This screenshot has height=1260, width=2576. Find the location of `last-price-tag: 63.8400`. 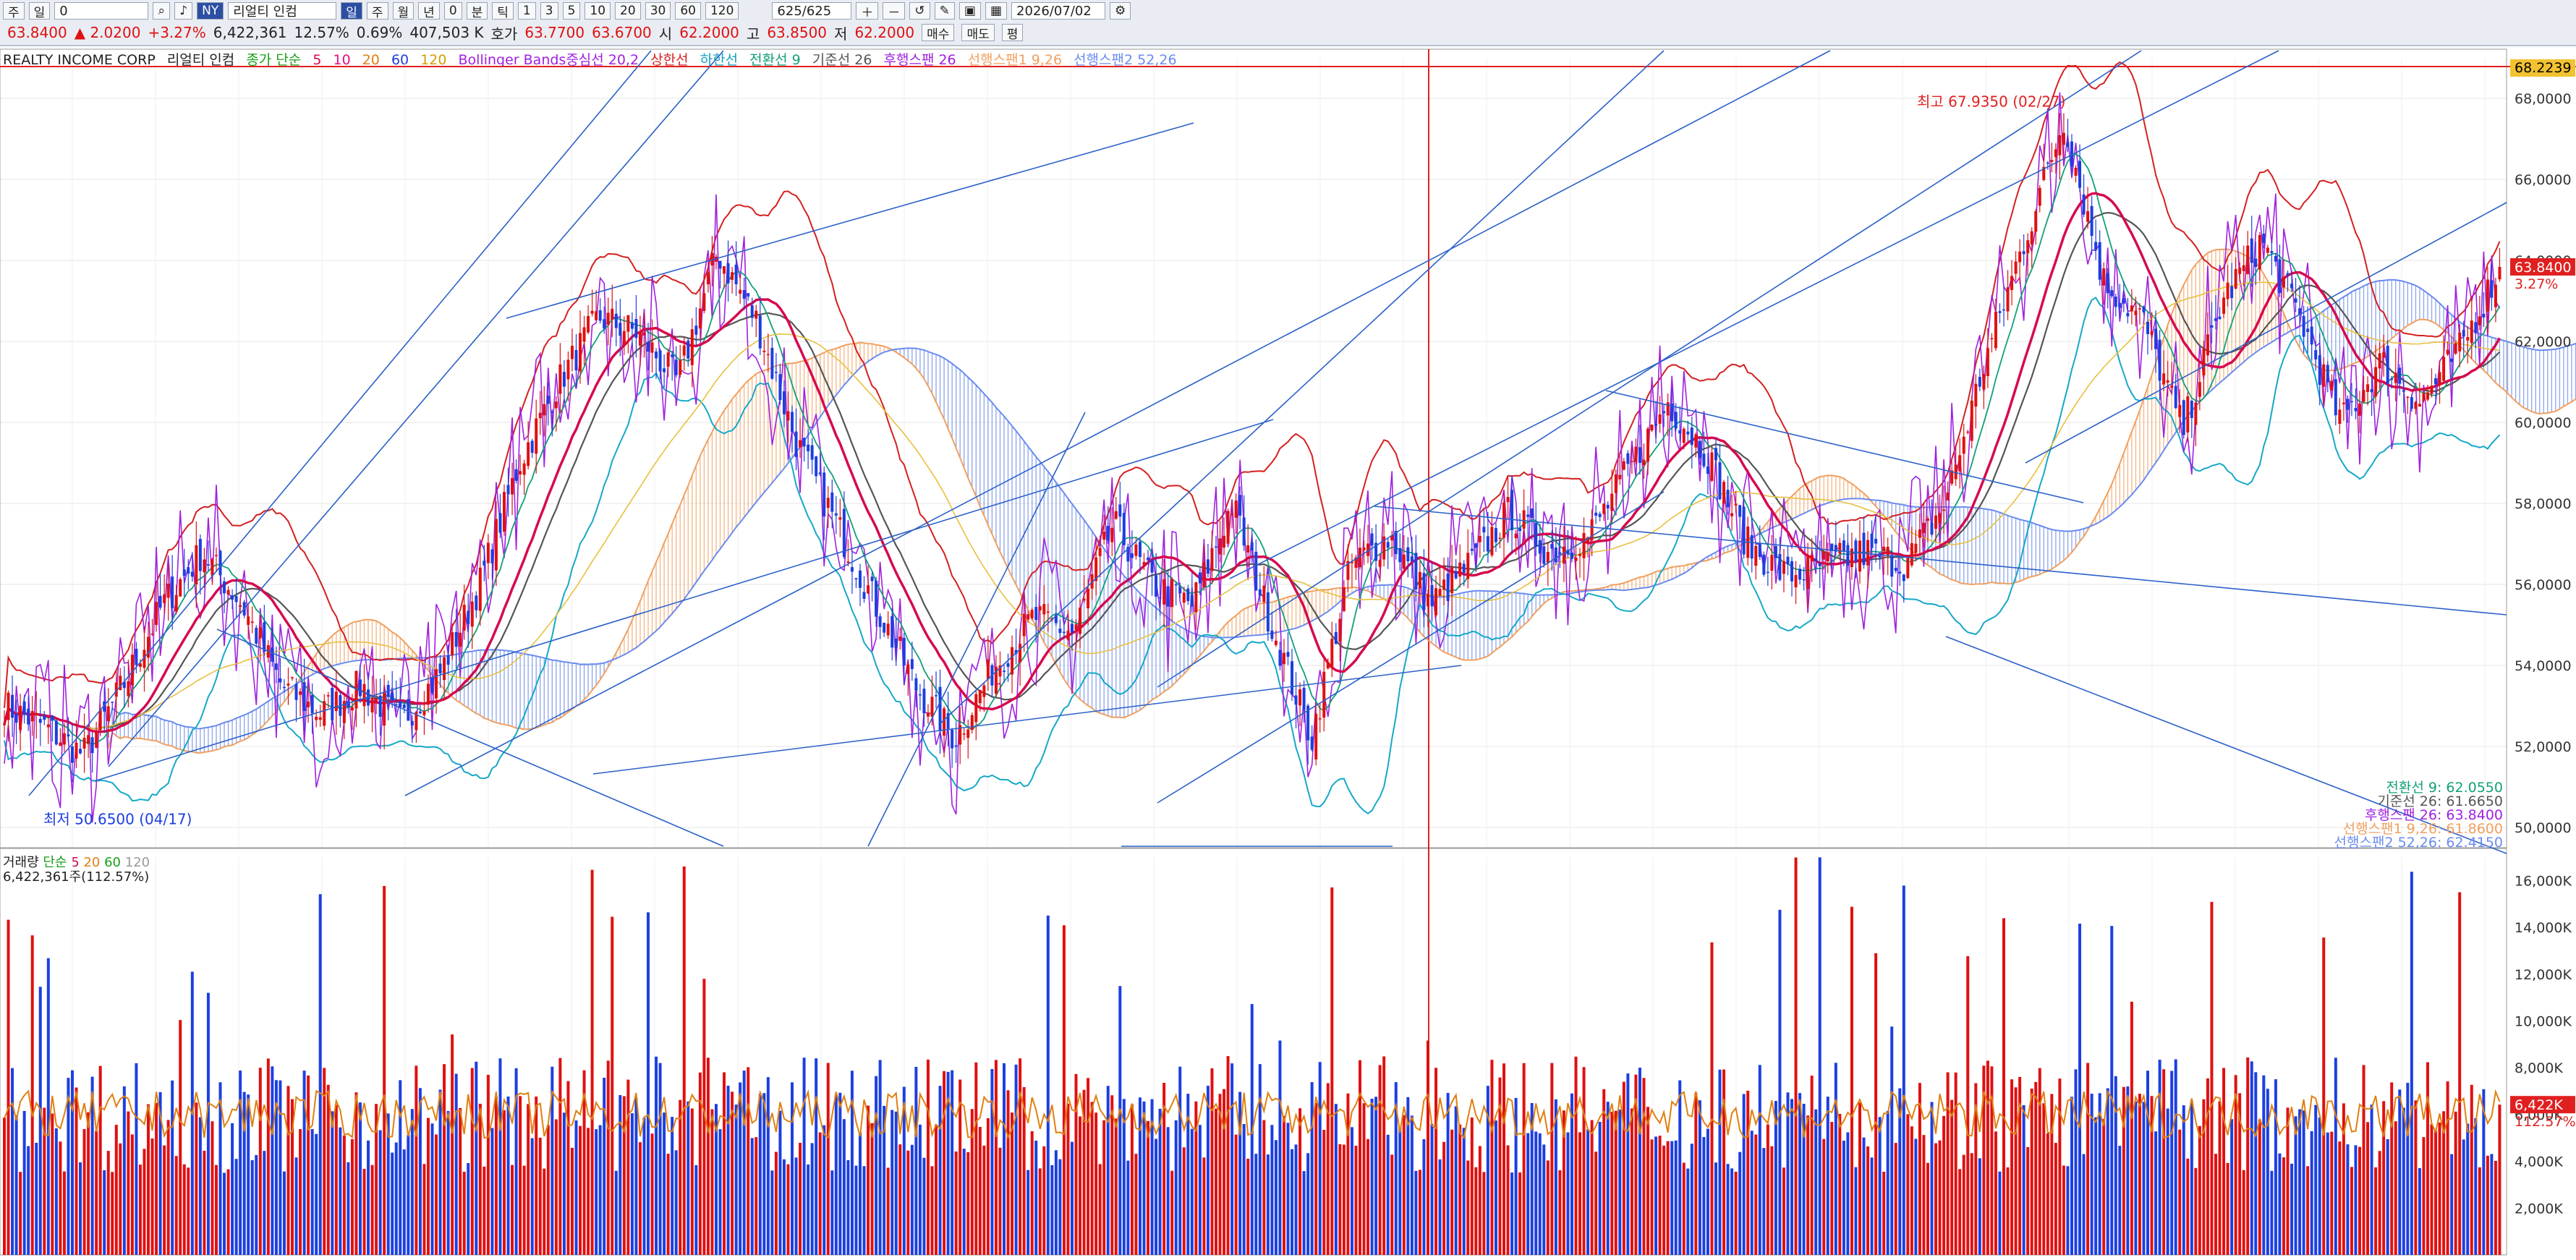

last-price-tag: 63.8400 is located at coordinates (2543, 268).